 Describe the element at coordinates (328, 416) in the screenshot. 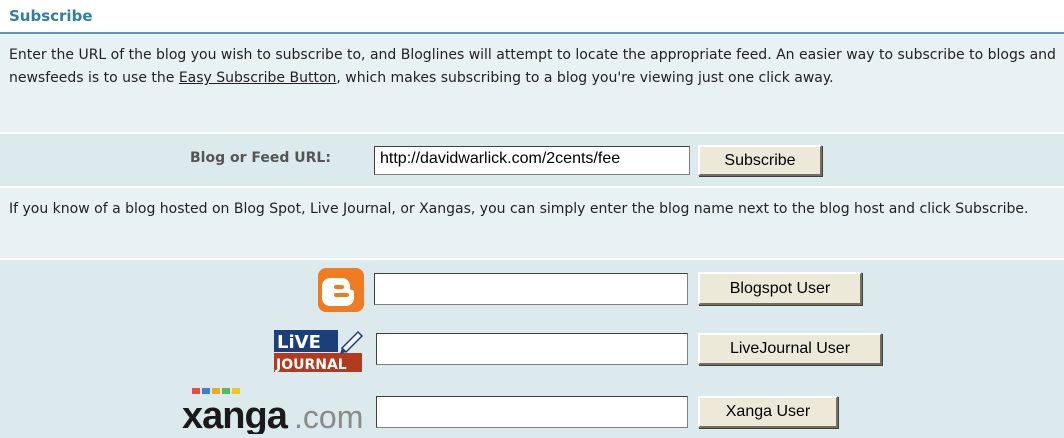

I see `xanga-logo-tld: .com` at that location.